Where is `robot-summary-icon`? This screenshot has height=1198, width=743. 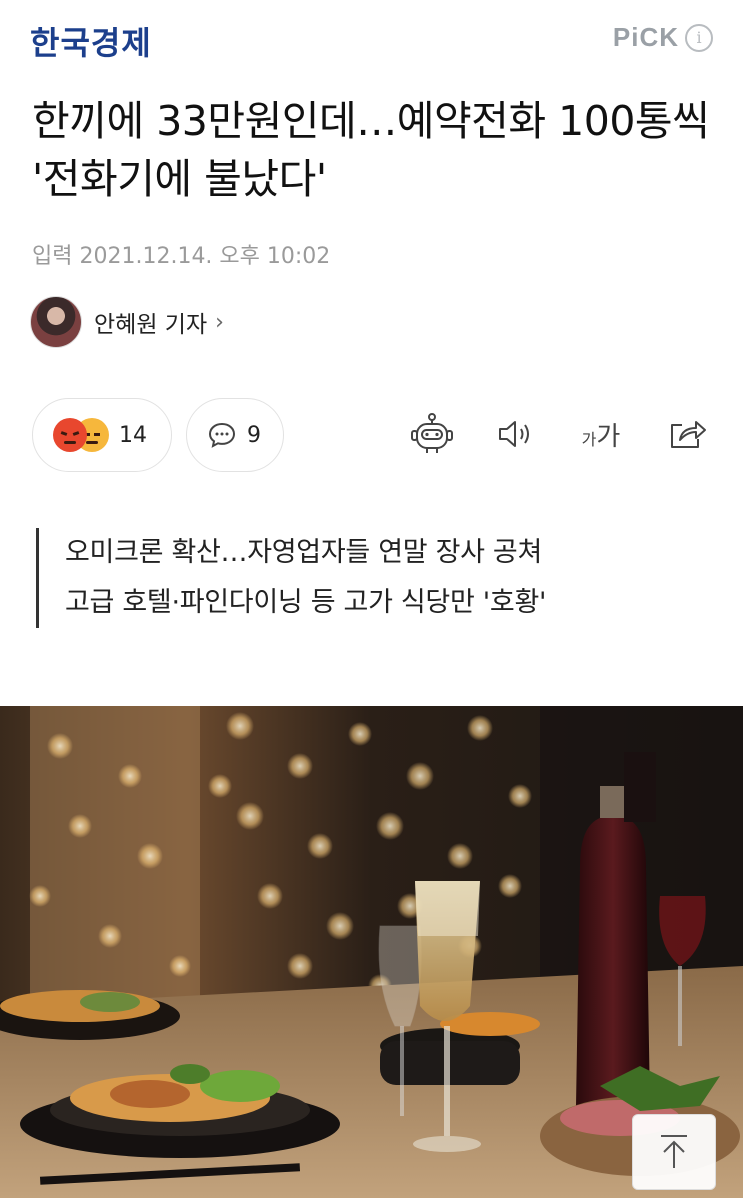 robot-summary-icon is located at coordinates (432, 433).